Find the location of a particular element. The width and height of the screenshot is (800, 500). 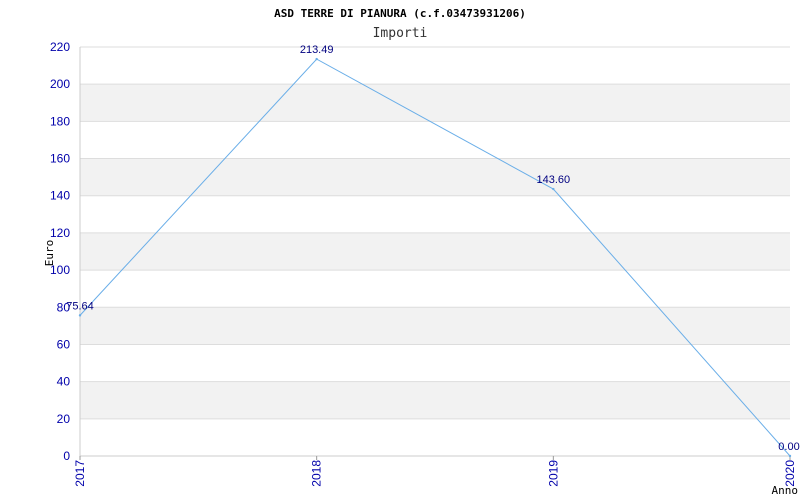

data-label: 0.00 is located at coordinates (788, 447).